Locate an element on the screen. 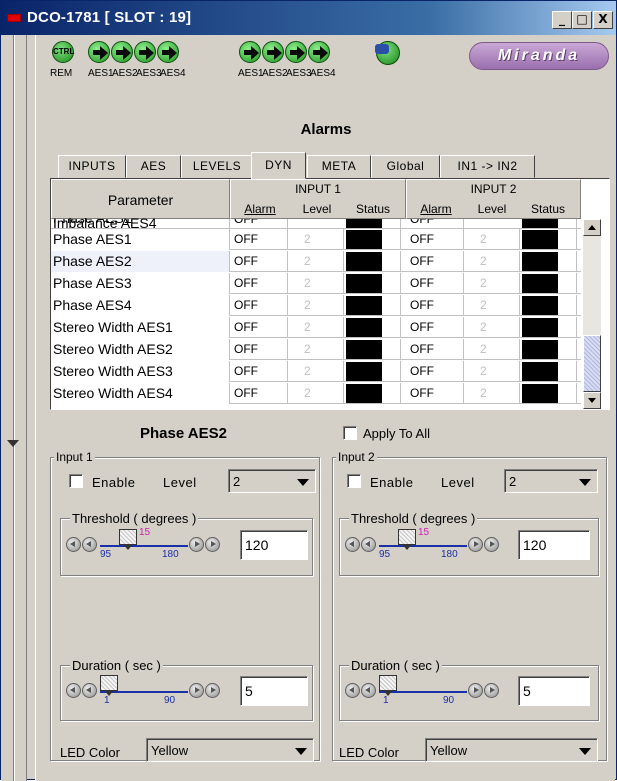  input1-duration-input: 5 is located at coordinates (274, 691).